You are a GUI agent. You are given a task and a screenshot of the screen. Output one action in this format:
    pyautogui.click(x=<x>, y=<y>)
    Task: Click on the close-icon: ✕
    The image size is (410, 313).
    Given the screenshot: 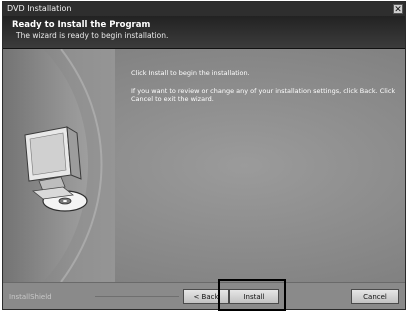 What is the action you would take?
    pyautogui.click(x=398, y=9)
    